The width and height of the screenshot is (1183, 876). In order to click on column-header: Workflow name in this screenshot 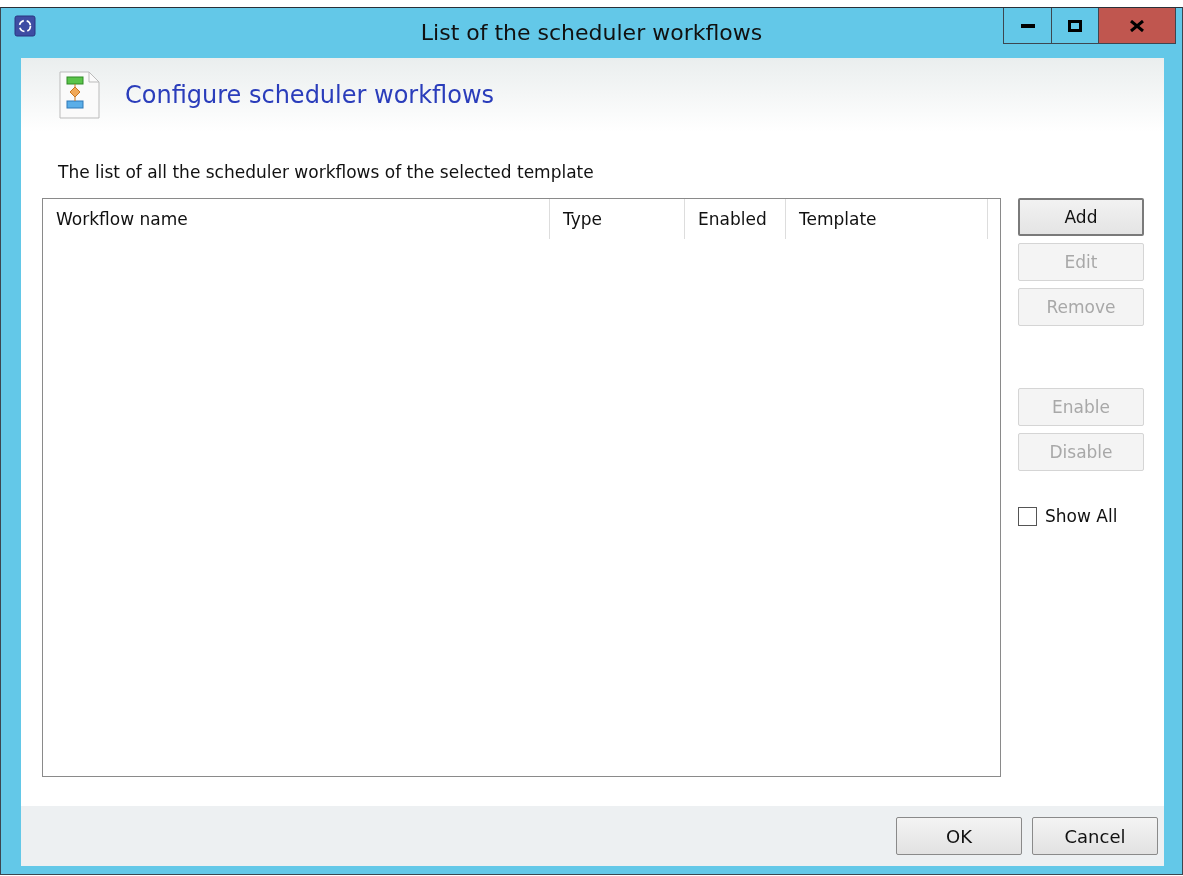, I will do `click(296, 219)`.